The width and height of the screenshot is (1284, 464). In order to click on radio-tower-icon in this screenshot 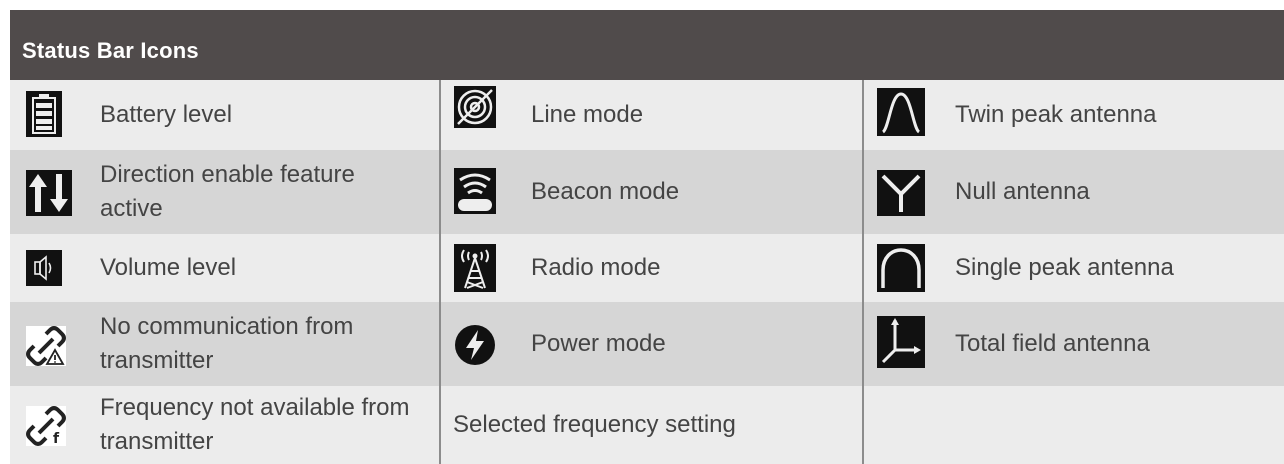, I will do `click(475, 268)`.